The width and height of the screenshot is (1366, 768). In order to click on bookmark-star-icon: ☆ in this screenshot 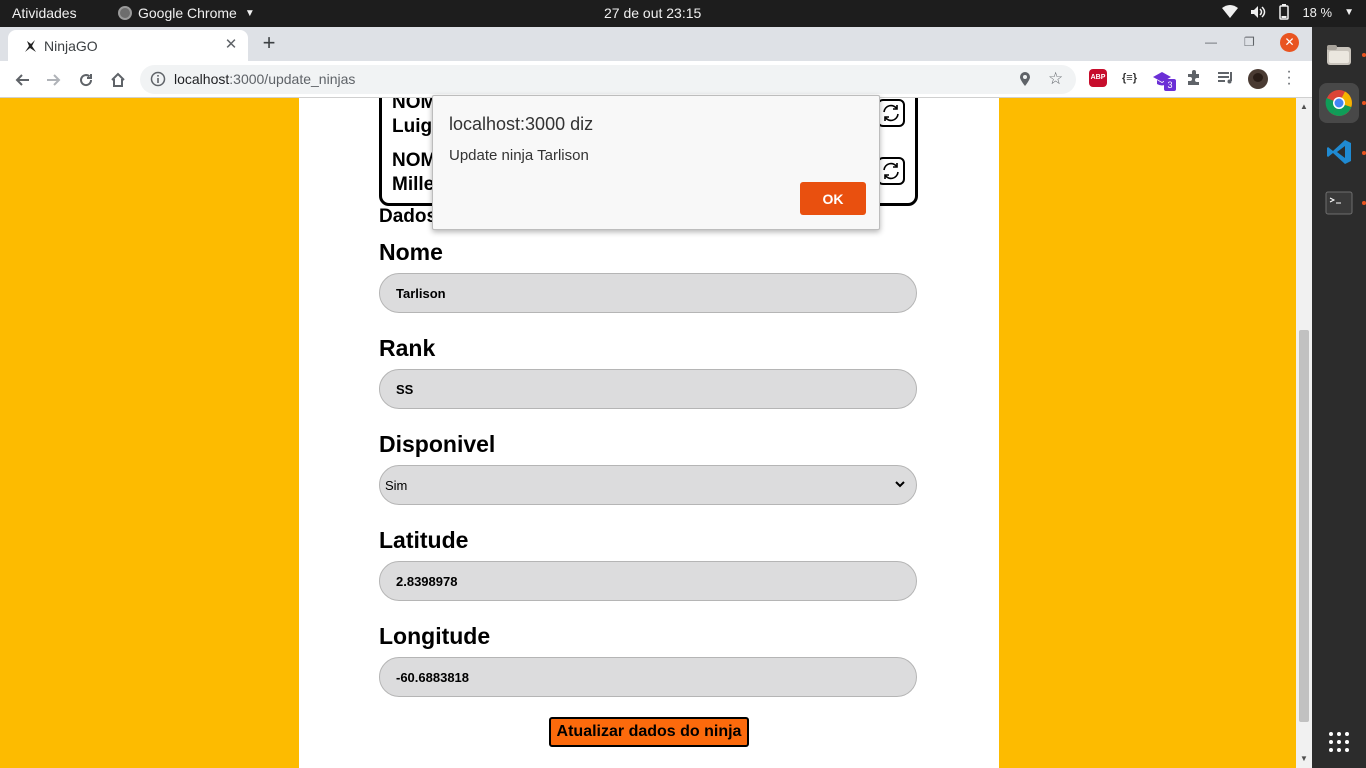, I will do `click(1055, 79)`.